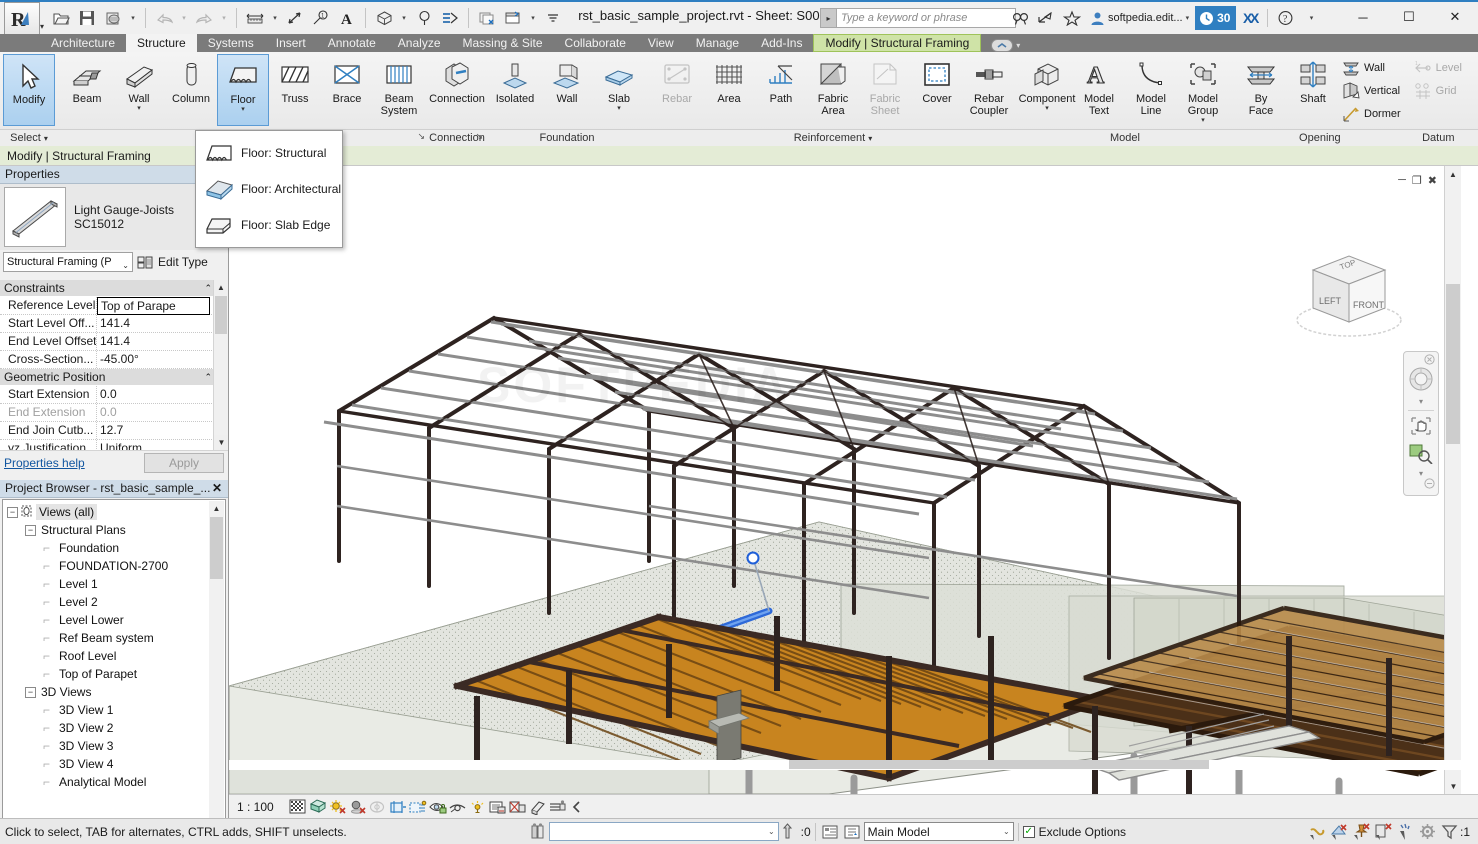 The image size is (1478, 844). What do you see at coordinates (1475, 90) in the screenshot?
I see `ribbon-button-set: Set` at bounding box center [1475, 90].